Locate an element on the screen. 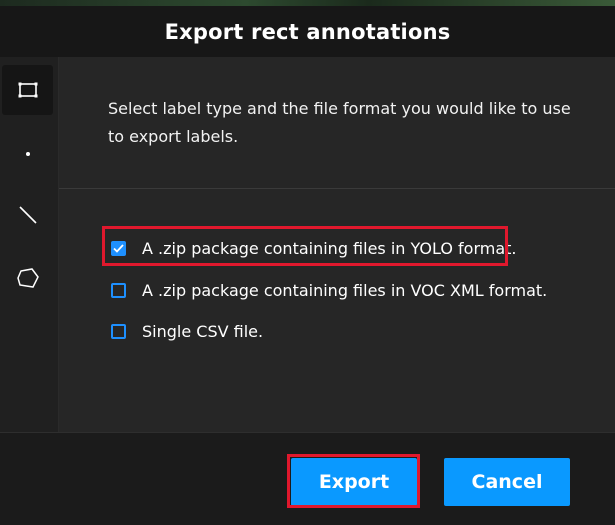 The width and height of the screenshot is (615, 525). tool-polygon is located at coordinates (27, 278).